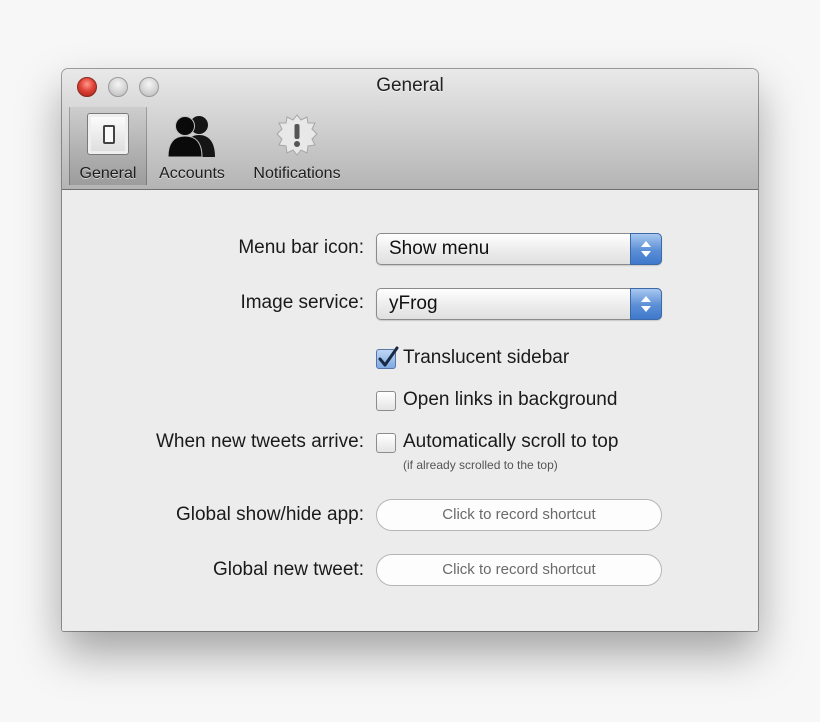 This screenshot has height=722, width=820. What do you see at coordinates (410, 129) in the screenshot?
I see `title-bar: General General Accounts Notifications` at bounding box center [410, 129].